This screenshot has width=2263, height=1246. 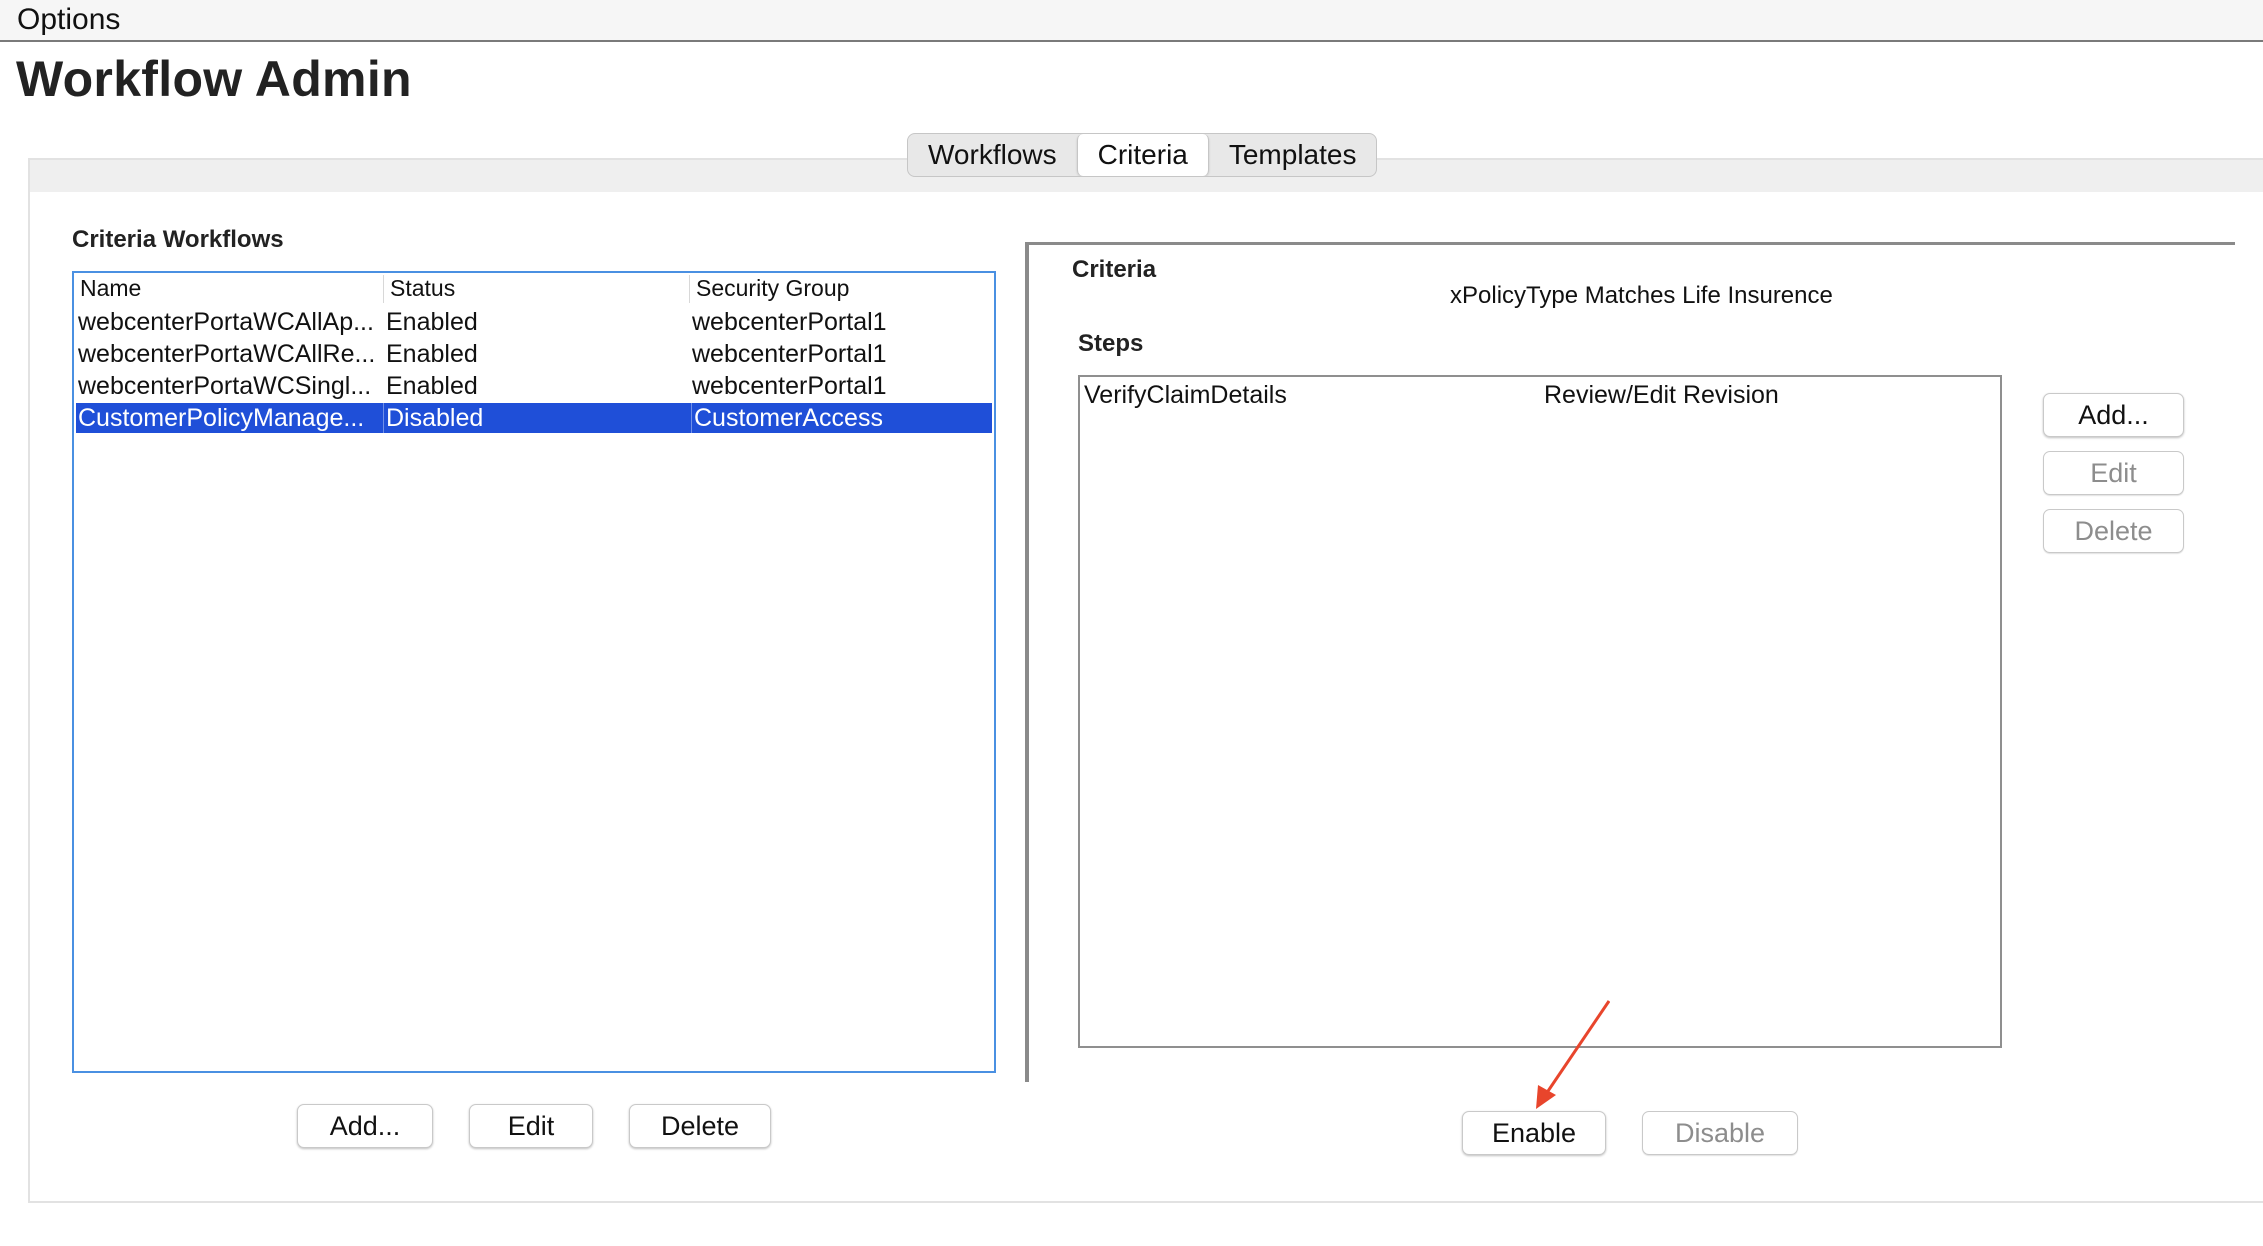 What do you see at coordinates (1185, 395) in the screenshot?
I see `step-name: VerifyClaimDetails` at bounding box center [1185, 395].